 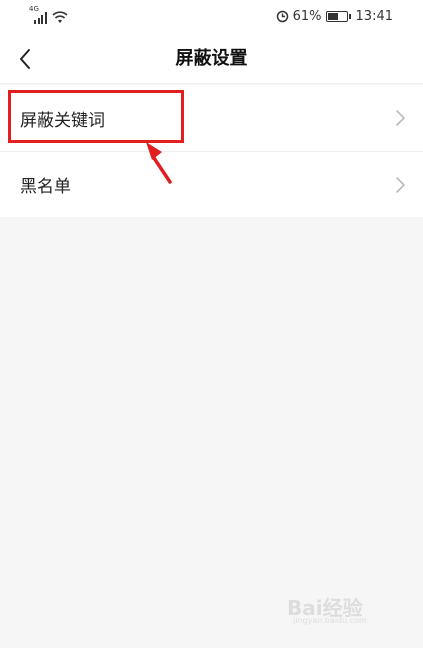 What do you see at coordinates (48, 14) in the screenshot?
I see `status-left: 4G` at bounding box center [48, 14].